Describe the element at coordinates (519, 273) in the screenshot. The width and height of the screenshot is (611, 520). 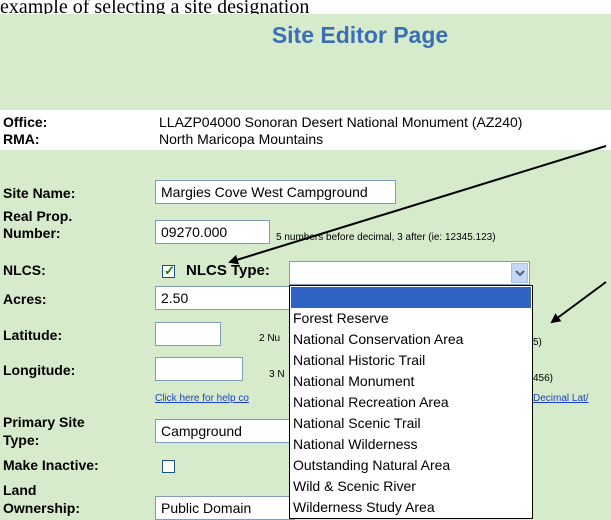
I see `chevron-down-icon` at that location.